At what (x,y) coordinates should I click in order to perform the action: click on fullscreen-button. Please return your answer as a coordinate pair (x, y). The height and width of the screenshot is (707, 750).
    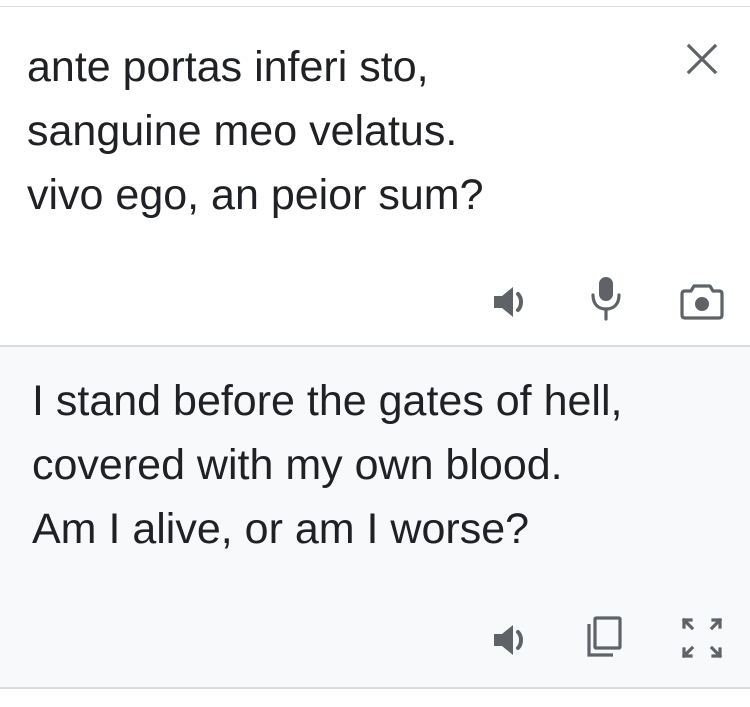
    Looking at the image, I should click on (702, 638).